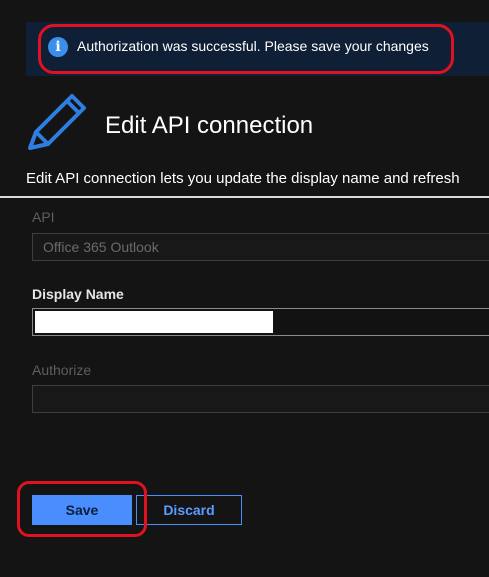  I want to click on api-label: API, so click(43, 217).